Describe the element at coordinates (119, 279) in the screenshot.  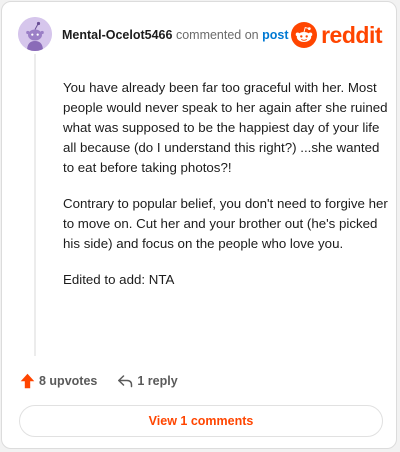
I see `comment-paragraph: Edited to add: NTA` at that location.